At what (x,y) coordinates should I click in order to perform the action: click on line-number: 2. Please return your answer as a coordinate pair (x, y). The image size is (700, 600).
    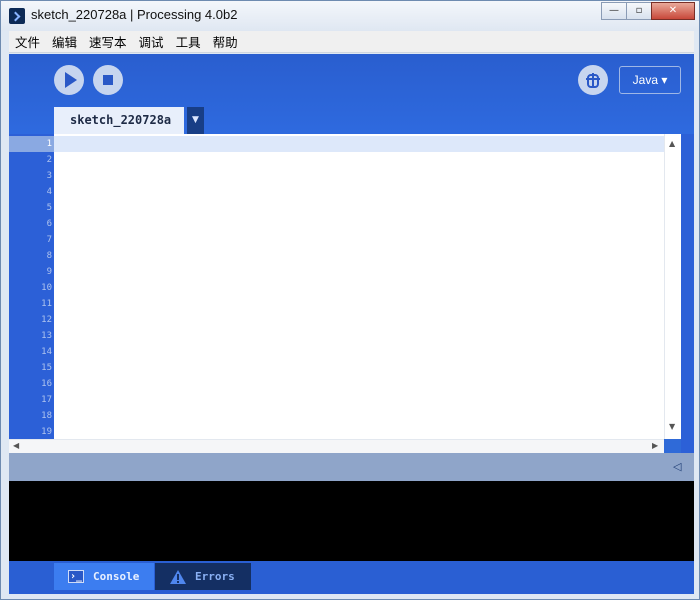
    Looking at the image, I should click on (49, 160).